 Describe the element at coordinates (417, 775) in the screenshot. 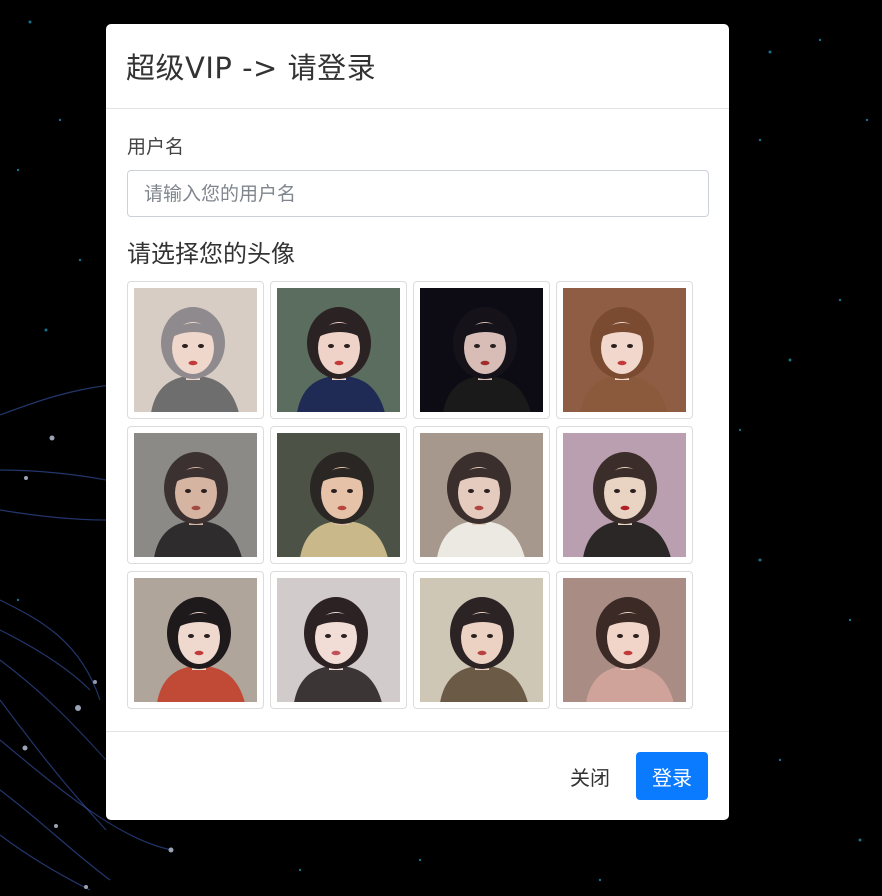

I see `modal-footer: 关闭 登录` at that location.